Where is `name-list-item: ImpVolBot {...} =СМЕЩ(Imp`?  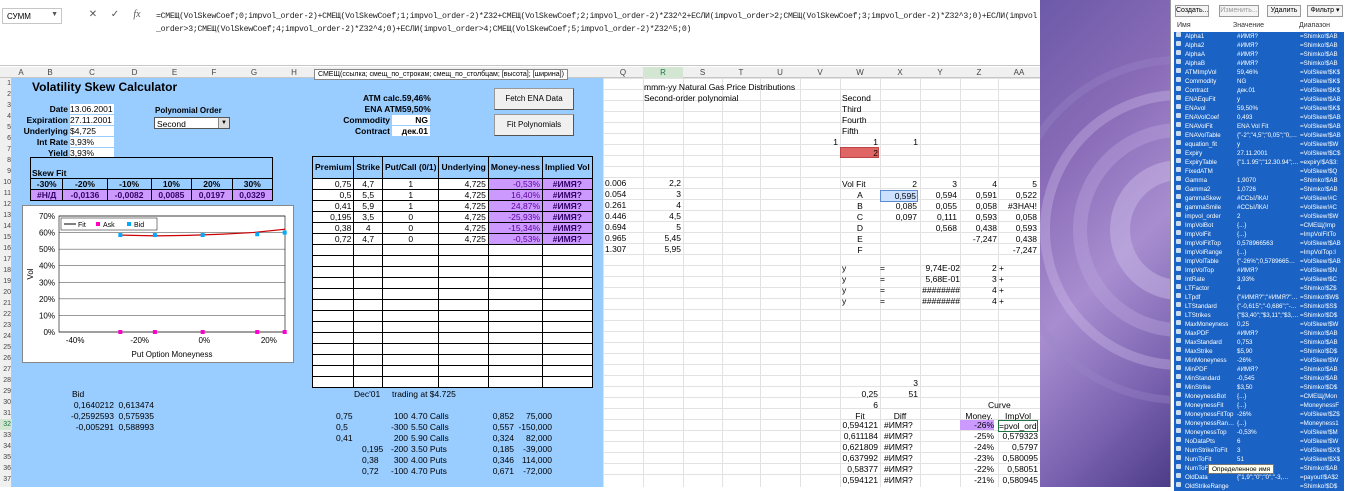
name-list-item: ImpVolBot {...} =СМЕЩ(Imp is located at coordinates (1259, 225).